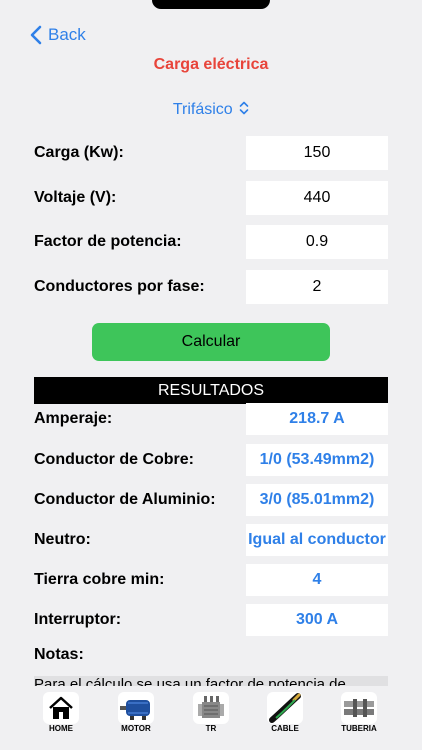 This screenshot has height=750, width=422. What do you see at coordinates (36, 35) in the screenshot?
I see `chevron-left-icon` at bounding box center [36, 35].